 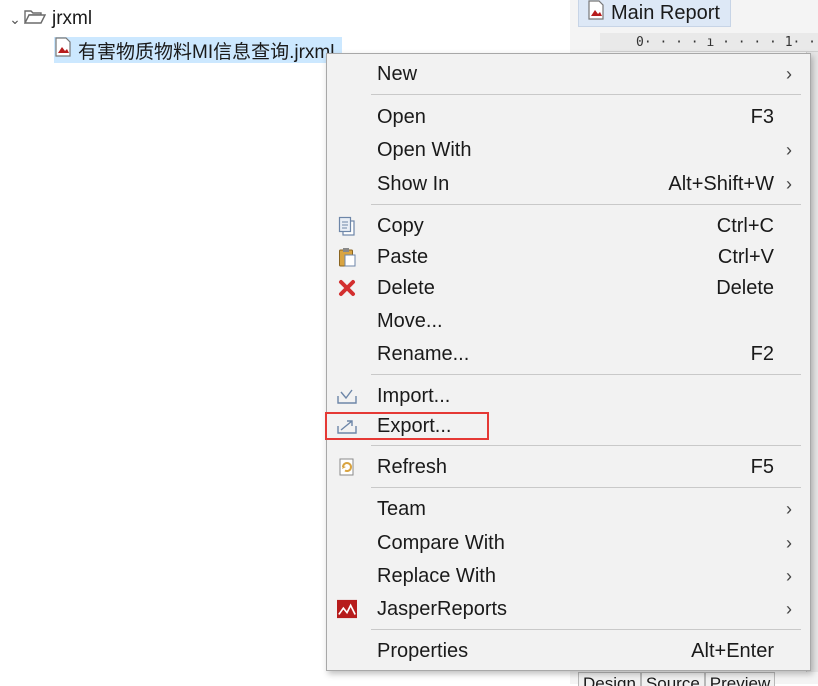 I want to click on menu-item-open-with: Open With ›, so click(x=568, y=150).